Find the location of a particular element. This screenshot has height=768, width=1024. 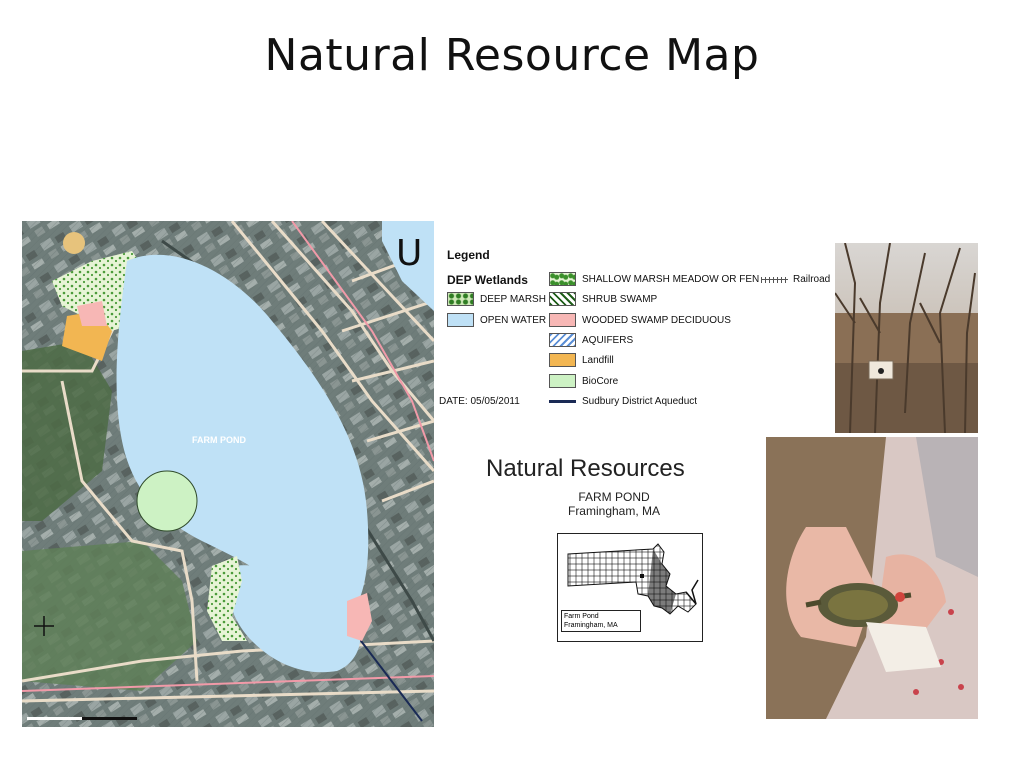

shrub-swamp-swatch is located at coordinates (562, 299).